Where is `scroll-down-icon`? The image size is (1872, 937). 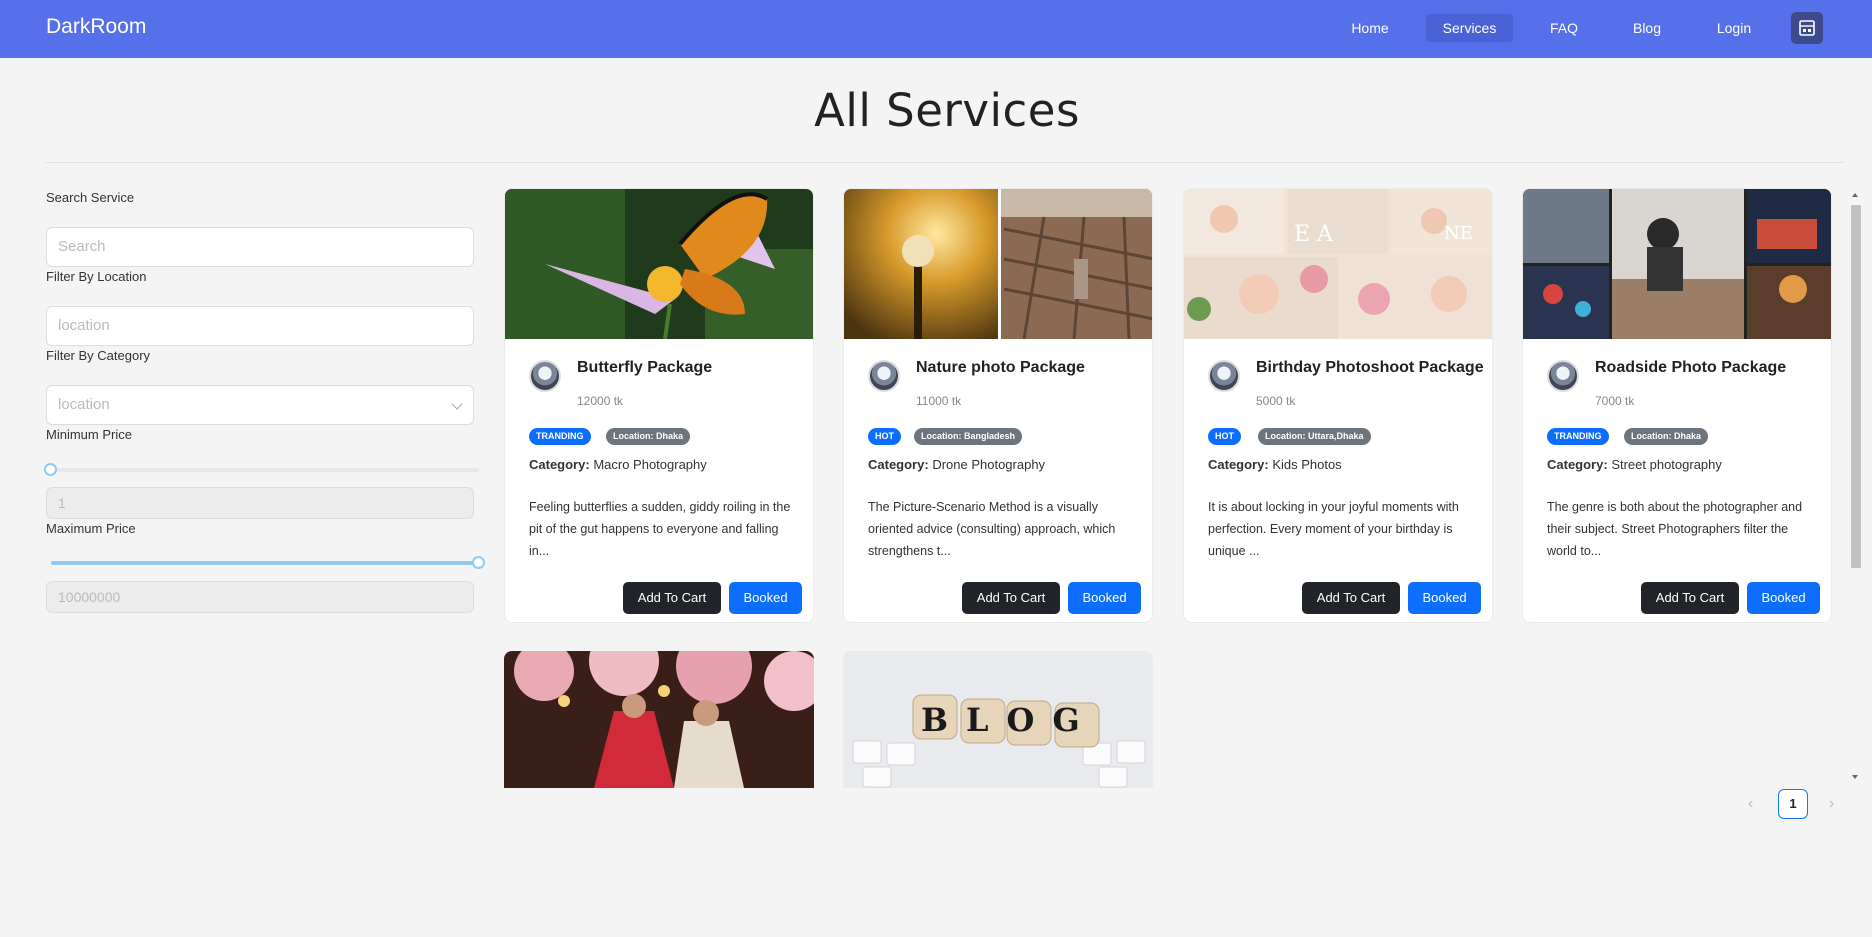 scroll-down-icon is located at coordinates (1855, 777).